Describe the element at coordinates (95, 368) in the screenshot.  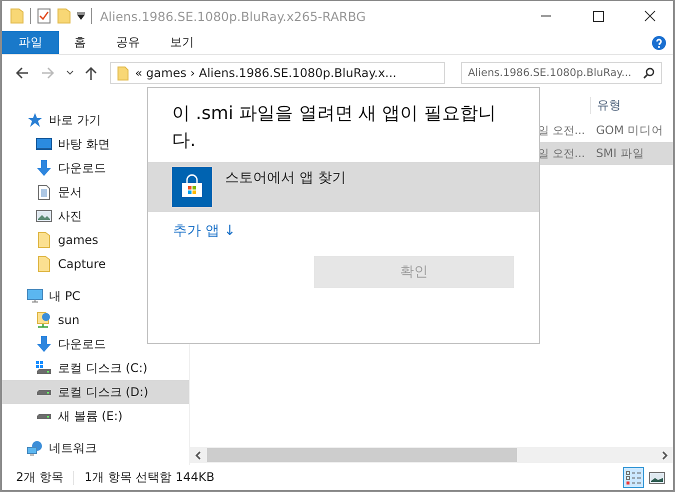
I see `sidebar-item: 로컬 디스크 (C:)` at that location.